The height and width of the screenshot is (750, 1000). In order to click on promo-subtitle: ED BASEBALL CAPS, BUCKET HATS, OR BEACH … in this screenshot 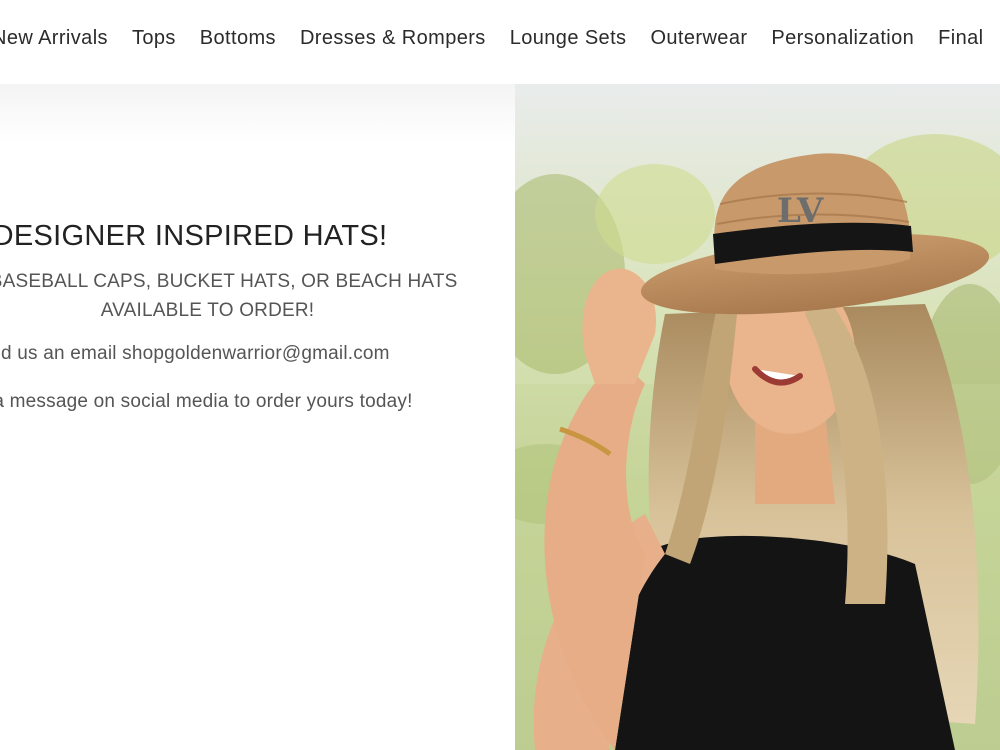, I will do `click(229, 296)`.